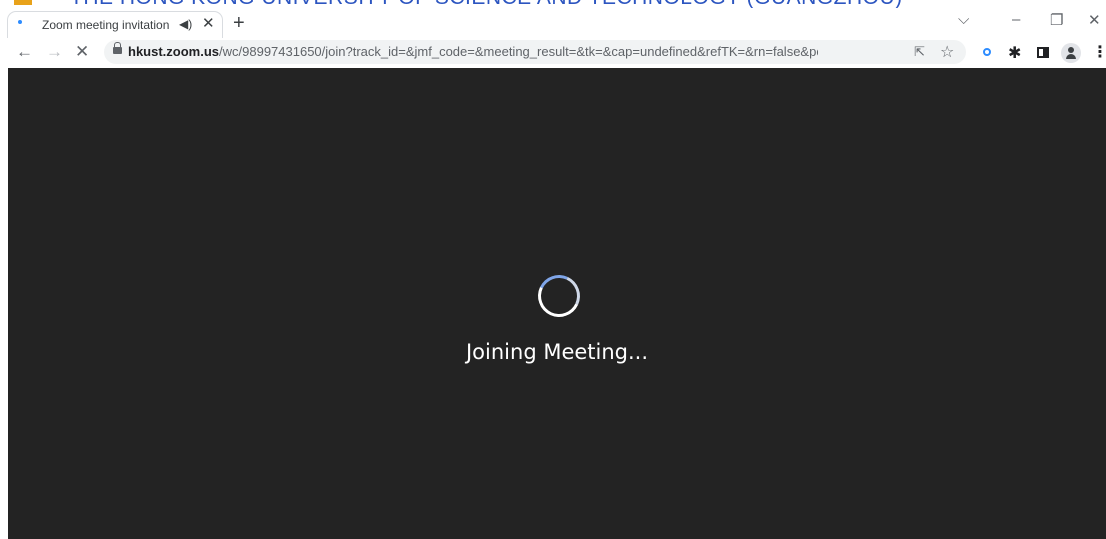 The image size is (1106, 539). What do you see at coordinates (1056, 20) in the screenshot?
I see `restore-button: ❐` at bounding box center [1056, 20].